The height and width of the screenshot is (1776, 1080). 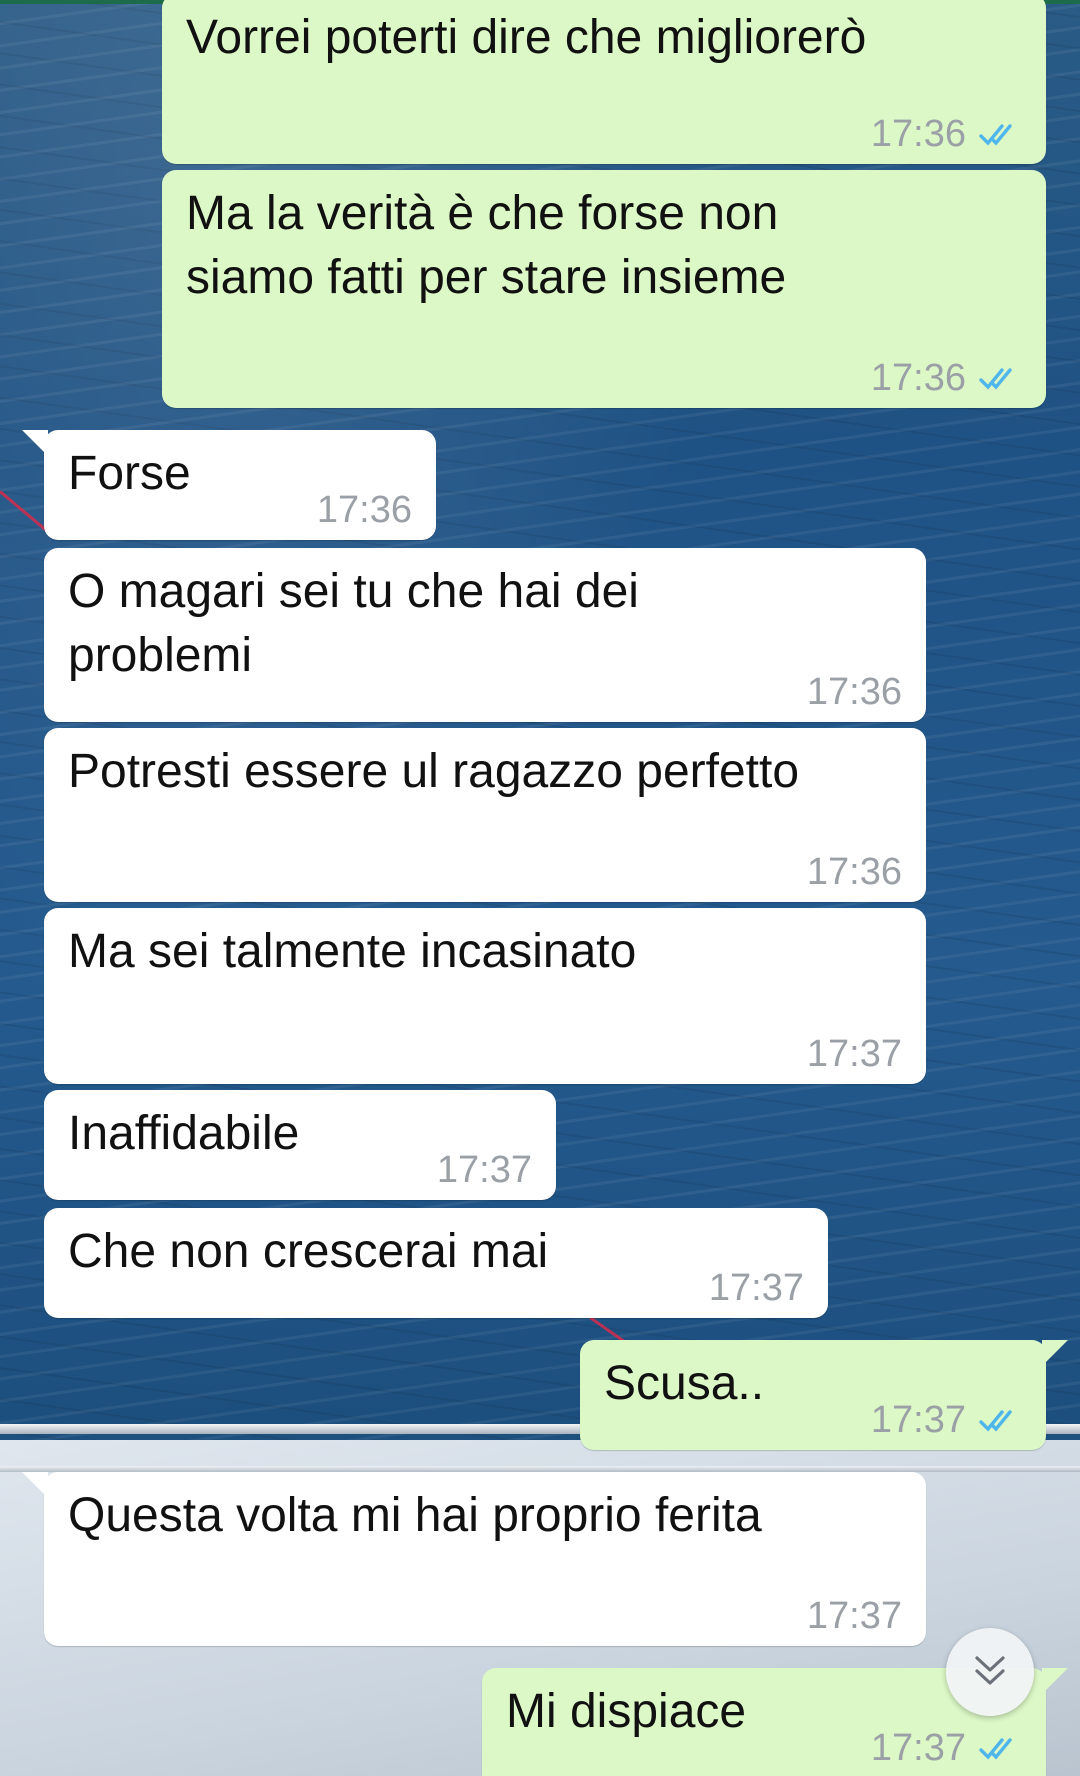 I want to click on message-bubble-incoming: Questa volta mi hai proprio ferita 17:37, so click(x=474, y=1559).